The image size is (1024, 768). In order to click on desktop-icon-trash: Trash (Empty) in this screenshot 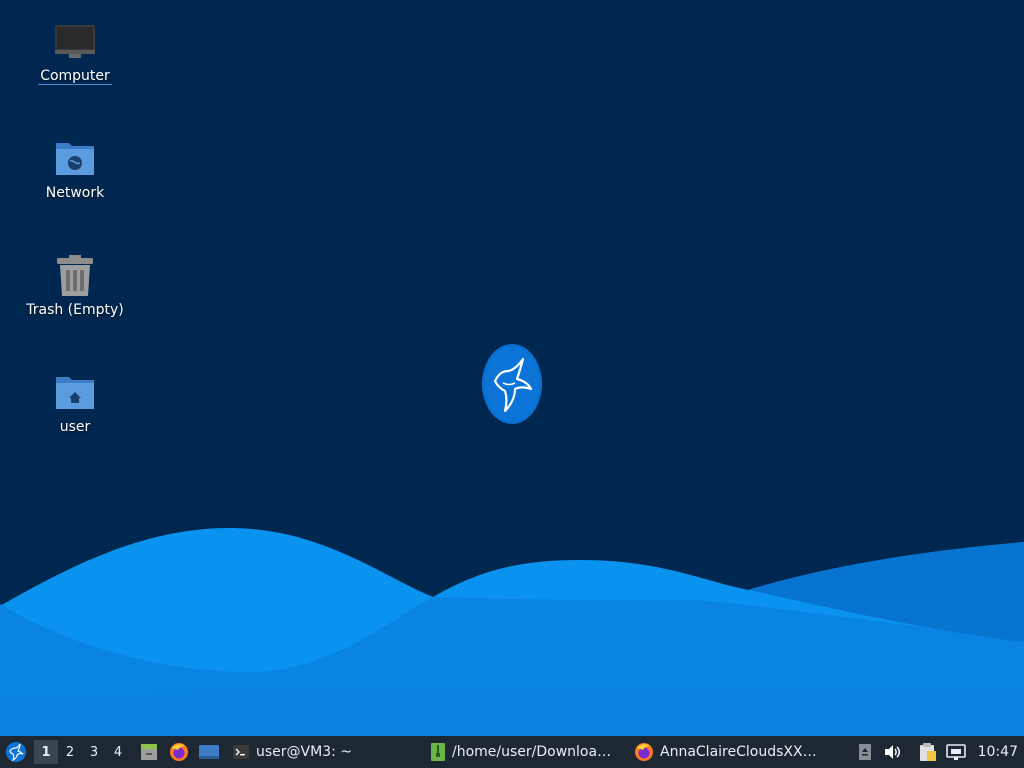, I will do `click(75, 286)`.